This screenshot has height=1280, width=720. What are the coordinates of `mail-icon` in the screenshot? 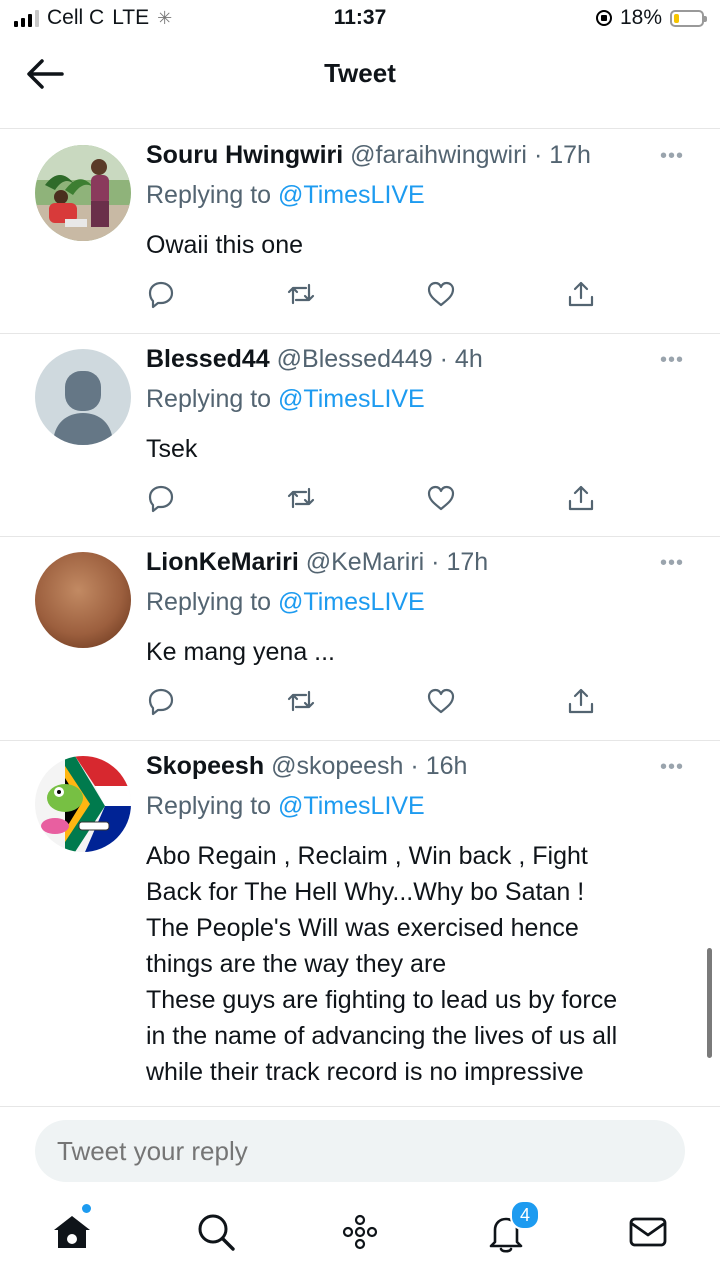 It's located at (648, 1232).